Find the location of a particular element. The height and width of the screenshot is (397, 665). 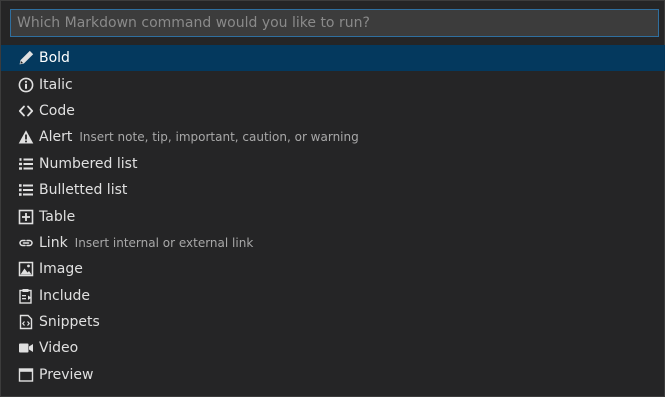

command-label: Snippets is located at coordinates (69, 322).